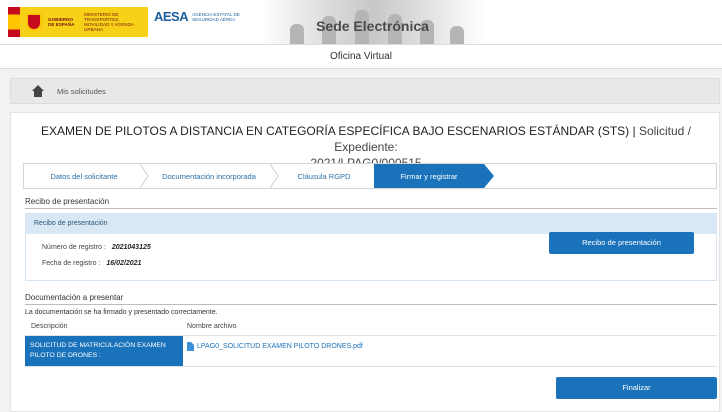 This screenshot has height=412, width=722. I want to click on aesa-logo: AESA AGENCIA ESTATAL DE SEGURIDAD AÉREA, so click(198, 16).